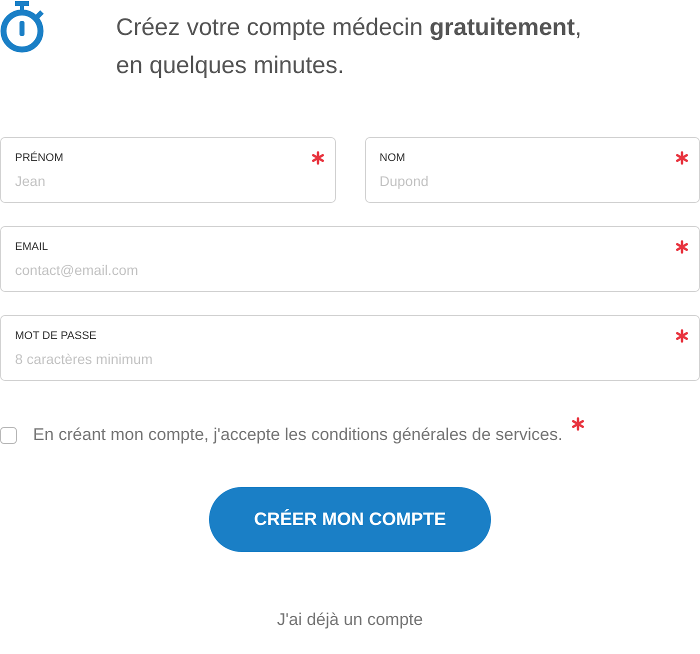 The height and width of the screenshot is (654, 700). Describe the element at coordinates (39, 158) in the screenshot. I see `field-label: PRÉNOM` at that location.